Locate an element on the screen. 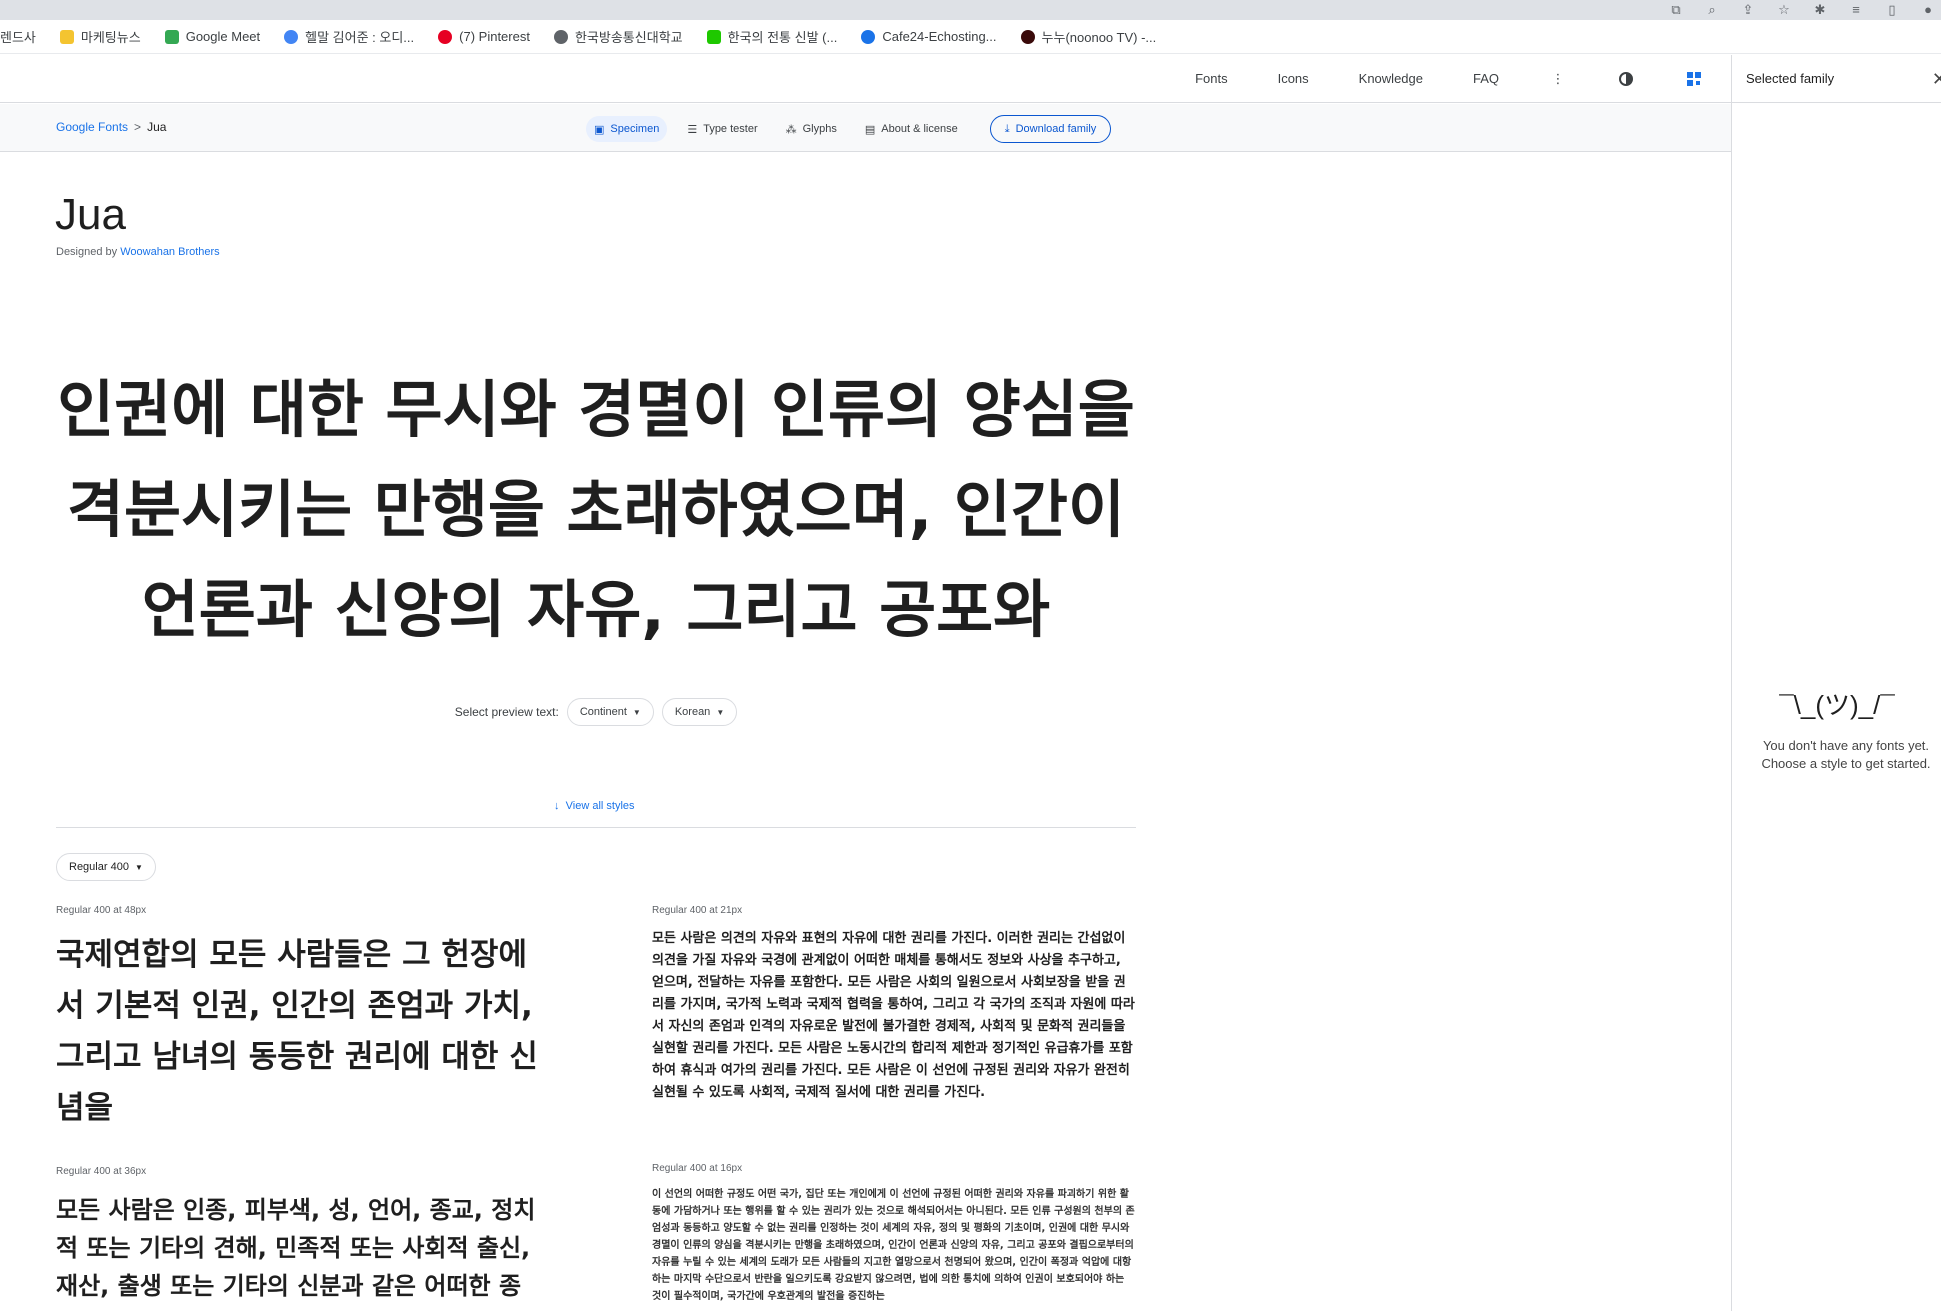  download-family-button: ⤓ Download family is located at coordinates (1050, 129).